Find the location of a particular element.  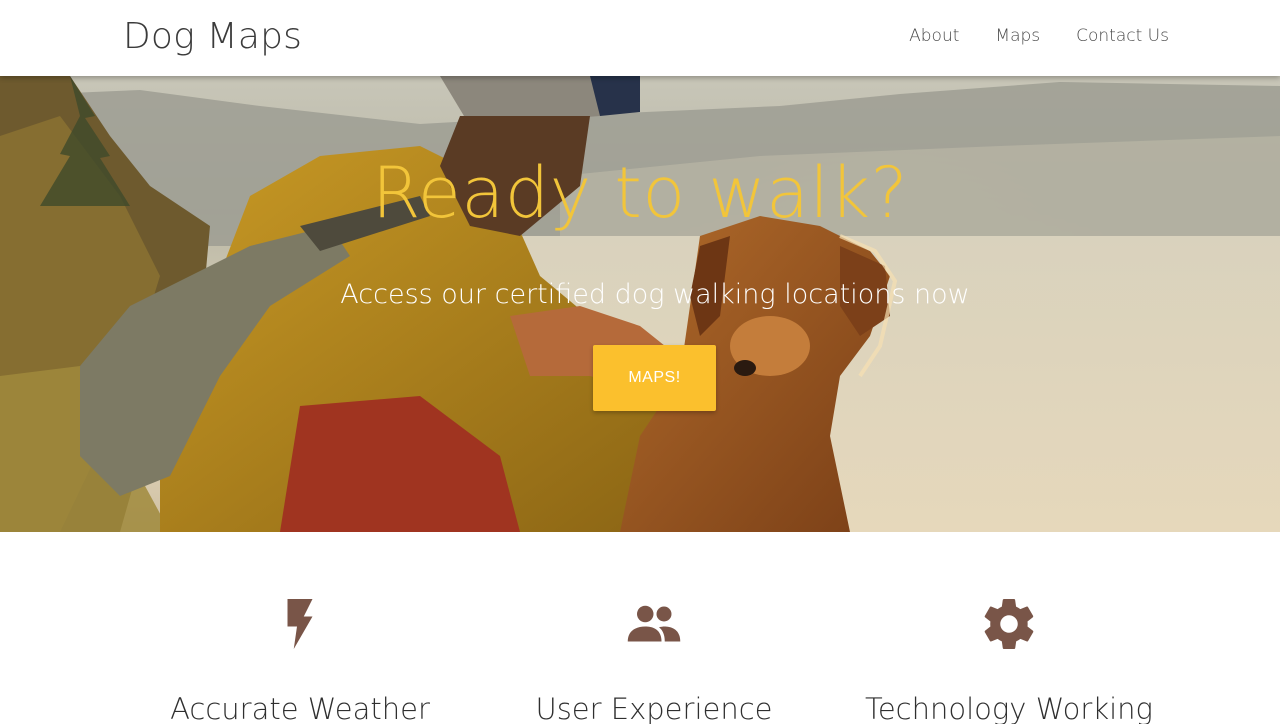

brand-logo: Dog Maps is located at coordinates (212, 36).